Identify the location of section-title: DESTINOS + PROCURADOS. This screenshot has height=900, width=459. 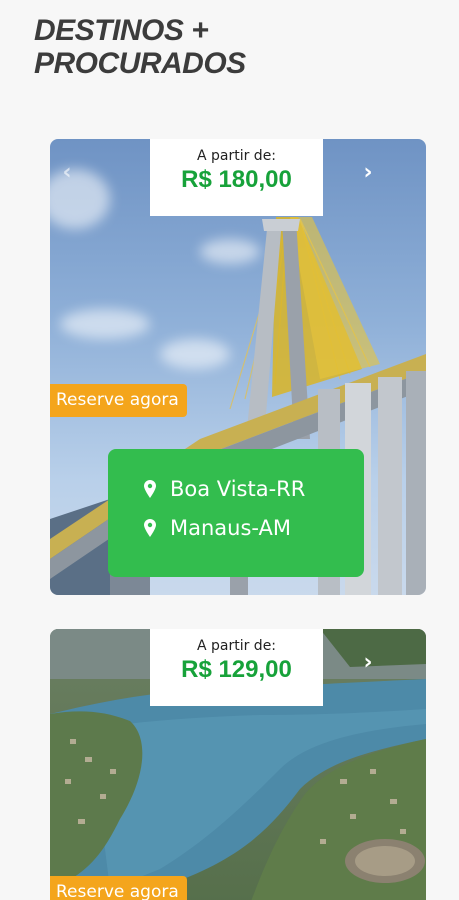
(140, 47).